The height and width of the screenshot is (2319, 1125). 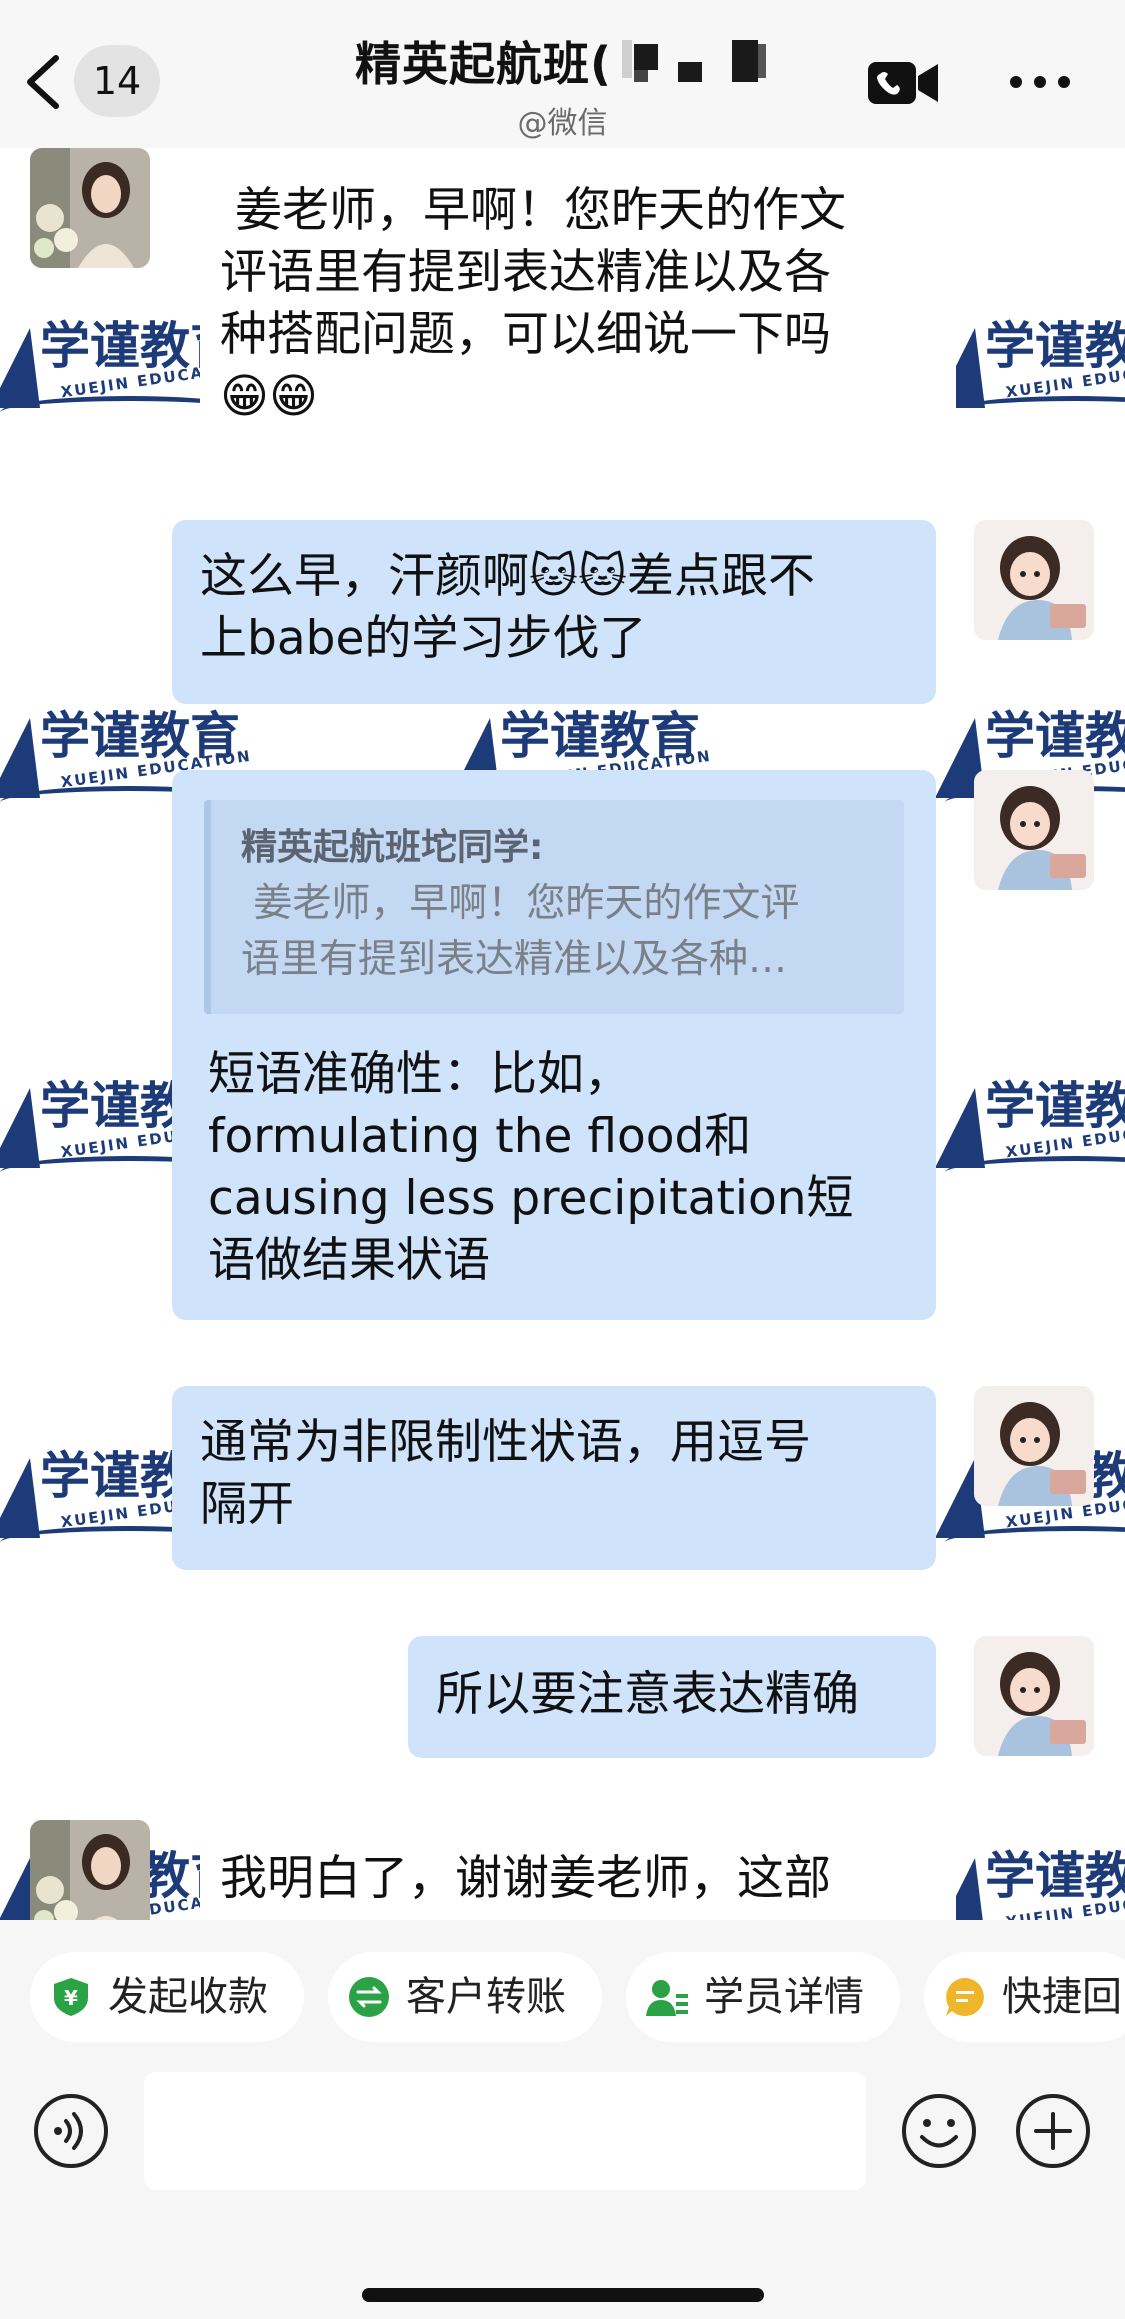 What do you see at coordinates (507, 607) in the screenshot?
I see `message-text: 这么早，汗颜啊🐱🐱差点跟不 上babe的学习步伐了` at bounding box center [507, 607].